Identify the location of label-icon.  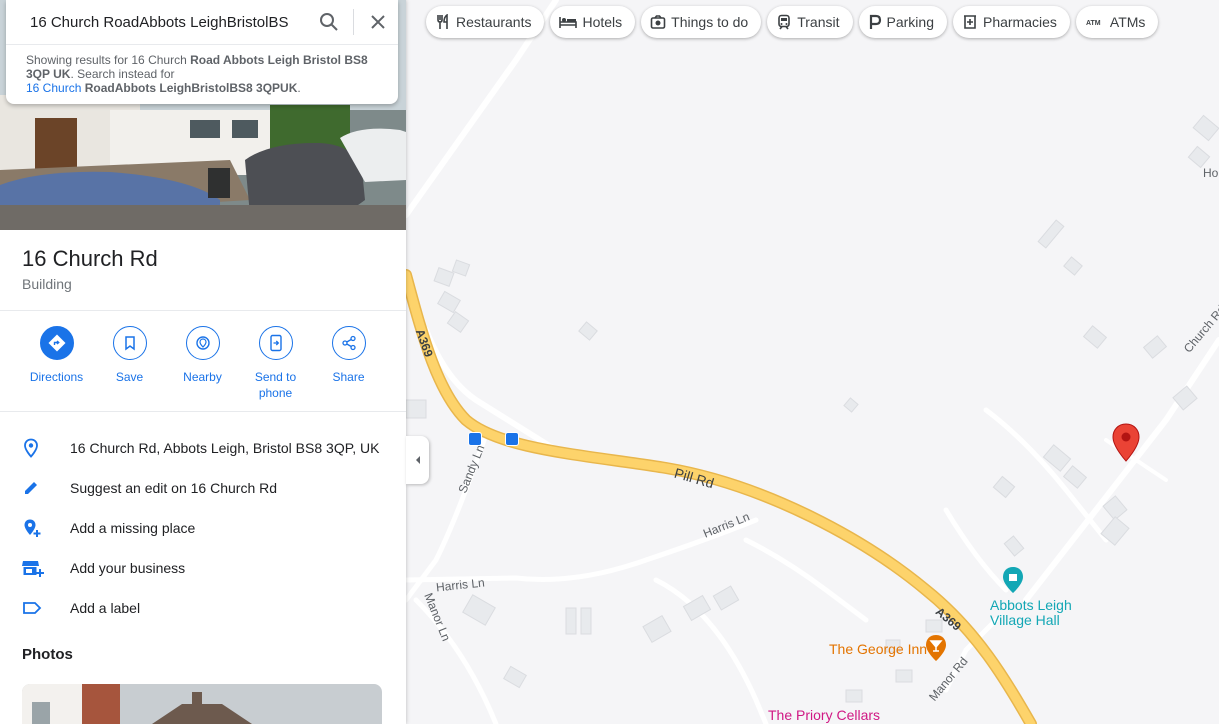
(32, 608).